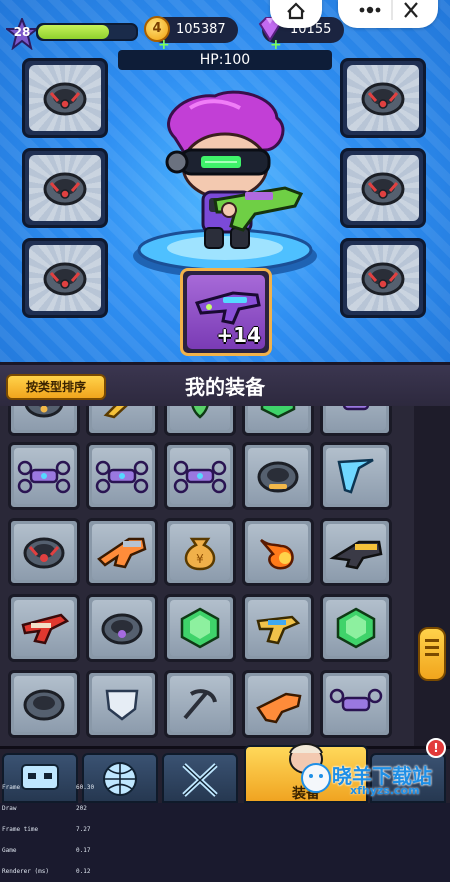  Describe the element at coordinates (385, 790) in the screenshot. I see `watermark-url: xfhyzs.com` at that location.